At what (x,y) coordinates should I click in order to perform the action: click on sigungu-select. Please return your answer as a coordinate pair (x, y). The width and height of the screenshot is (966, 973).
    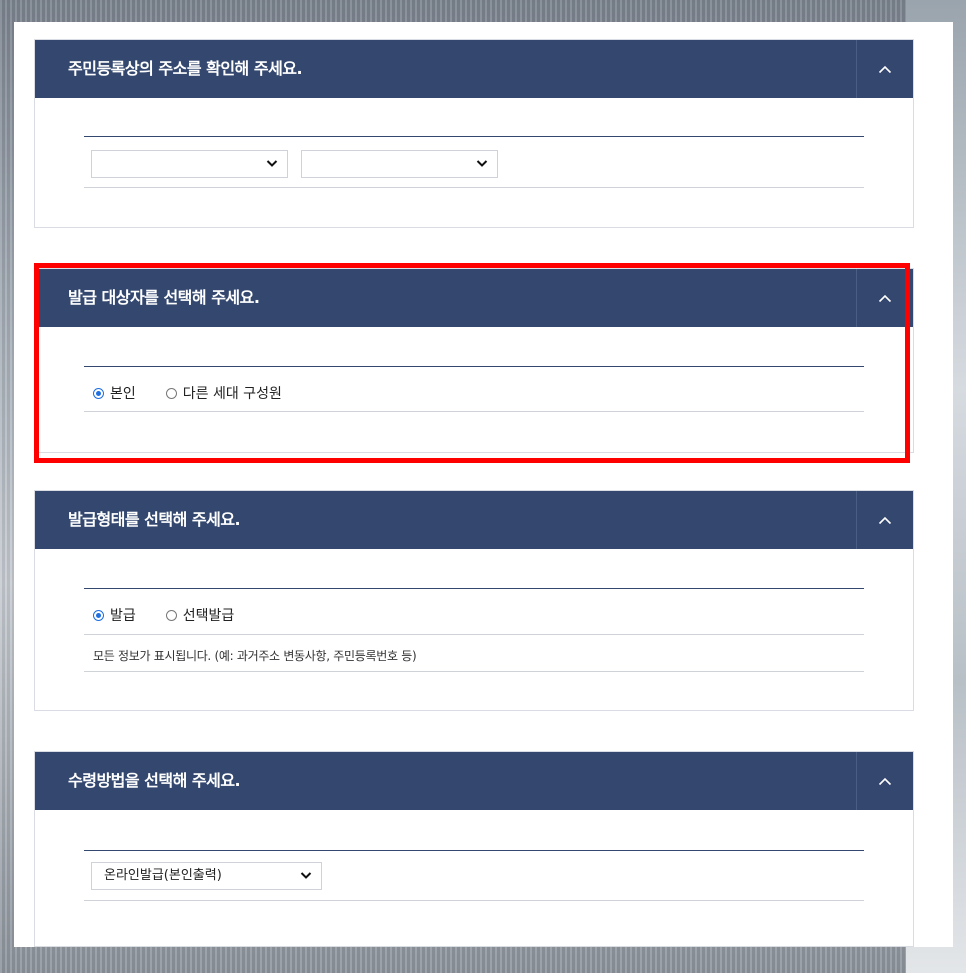
    Looking at the image, I should click on (399, 164).